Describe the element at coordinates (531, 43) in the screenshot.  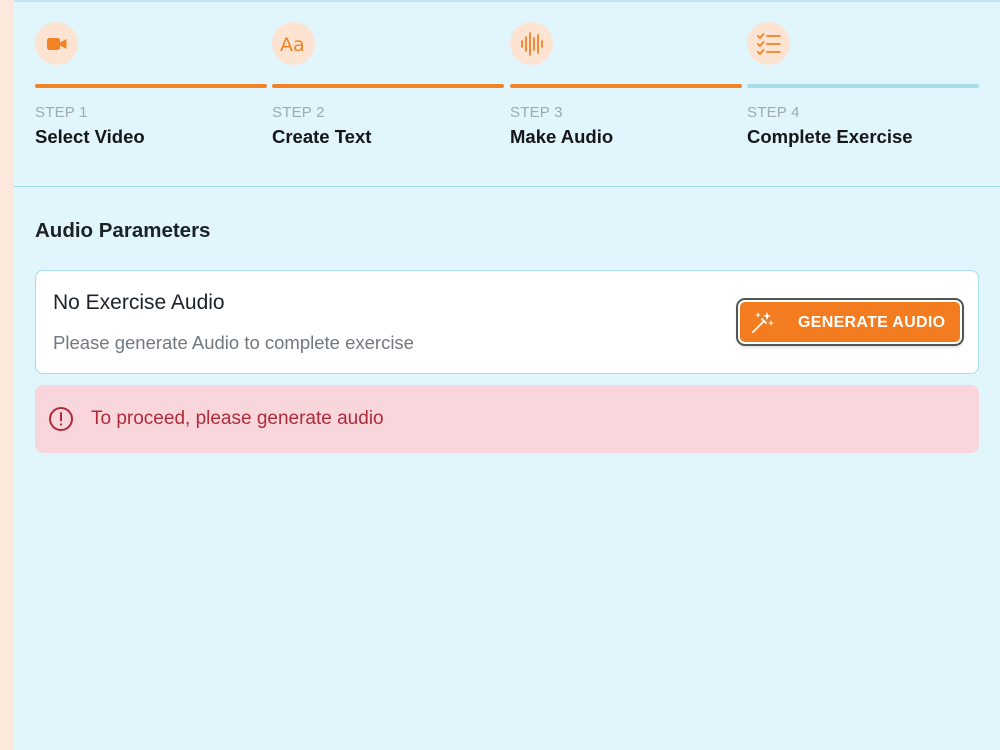
I see `audio-waveform-icon` at that location.